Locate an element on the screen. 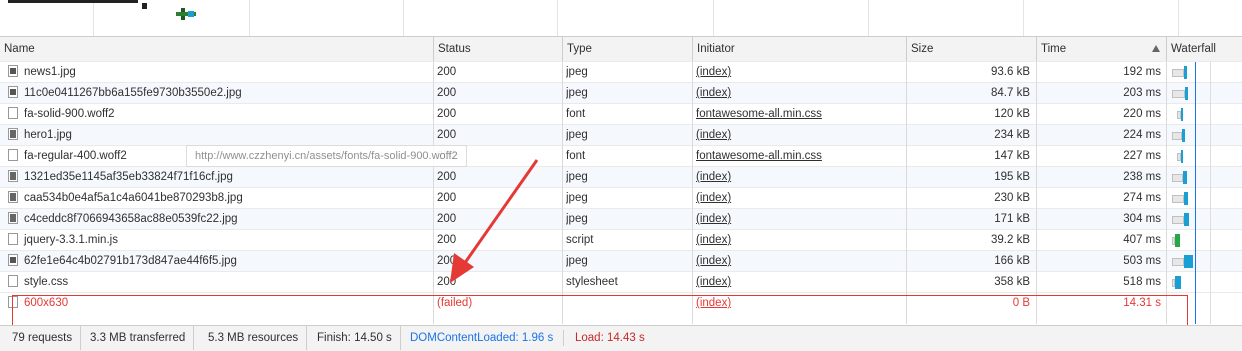 The width and height of the screenshot is (1242, 351). request-name: 1321ed35e1145af35eb33824f71f16cf.jpg is located at coordinates (218, 177).